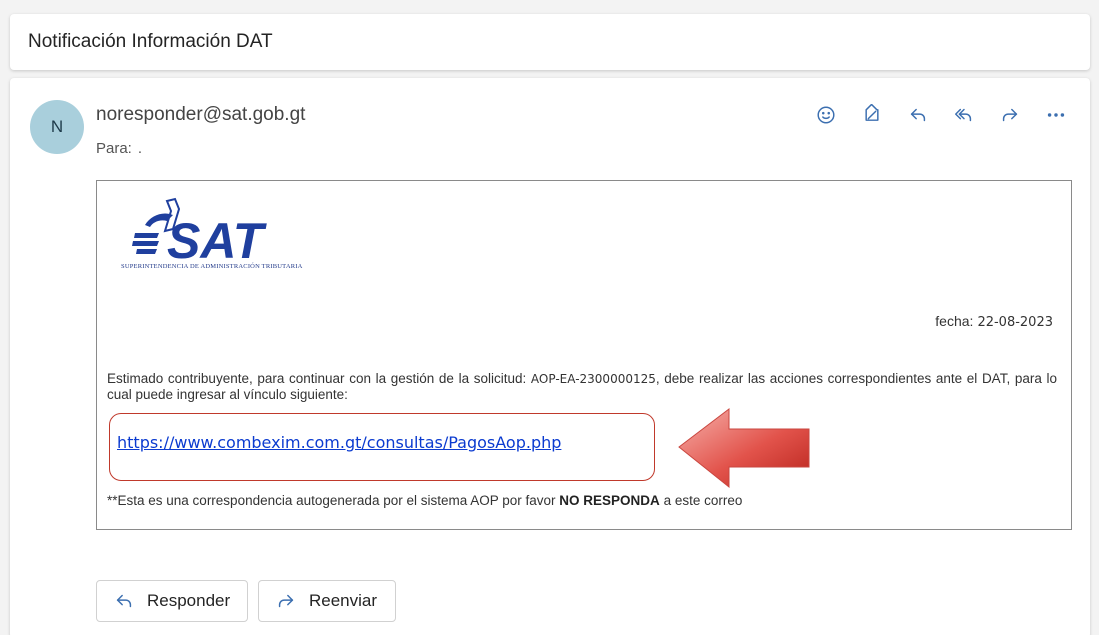 Image resolution: width=1099 pixels, height=635 pixels. Describe the element at coordinates (57, 127) in the screenshot. I see `avatar: N` at that location.